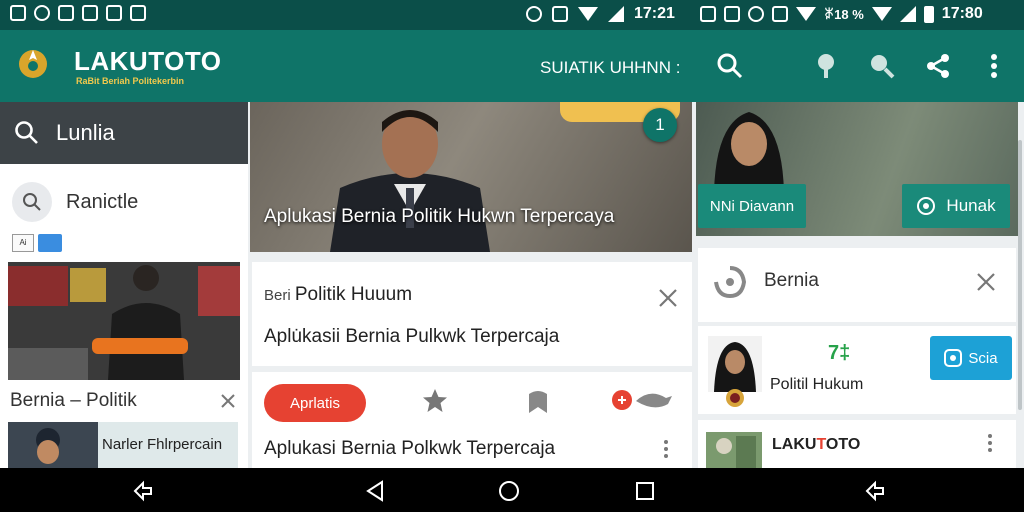  Describe the element at coordinates (730, 282) in the screenshot. I see `topic-icon` at that location.